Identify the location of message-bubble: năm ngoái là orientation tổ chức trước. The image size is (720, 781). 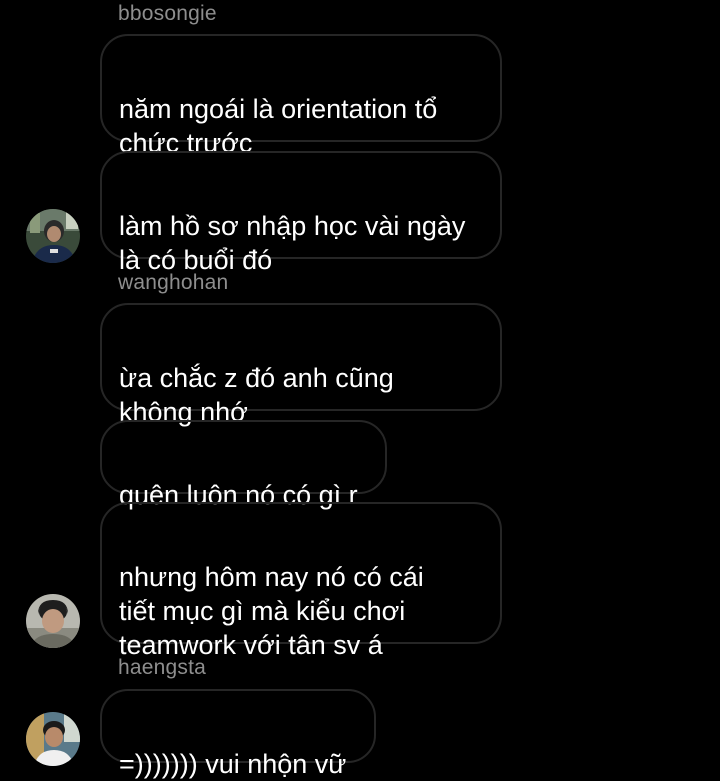
(301, 96).